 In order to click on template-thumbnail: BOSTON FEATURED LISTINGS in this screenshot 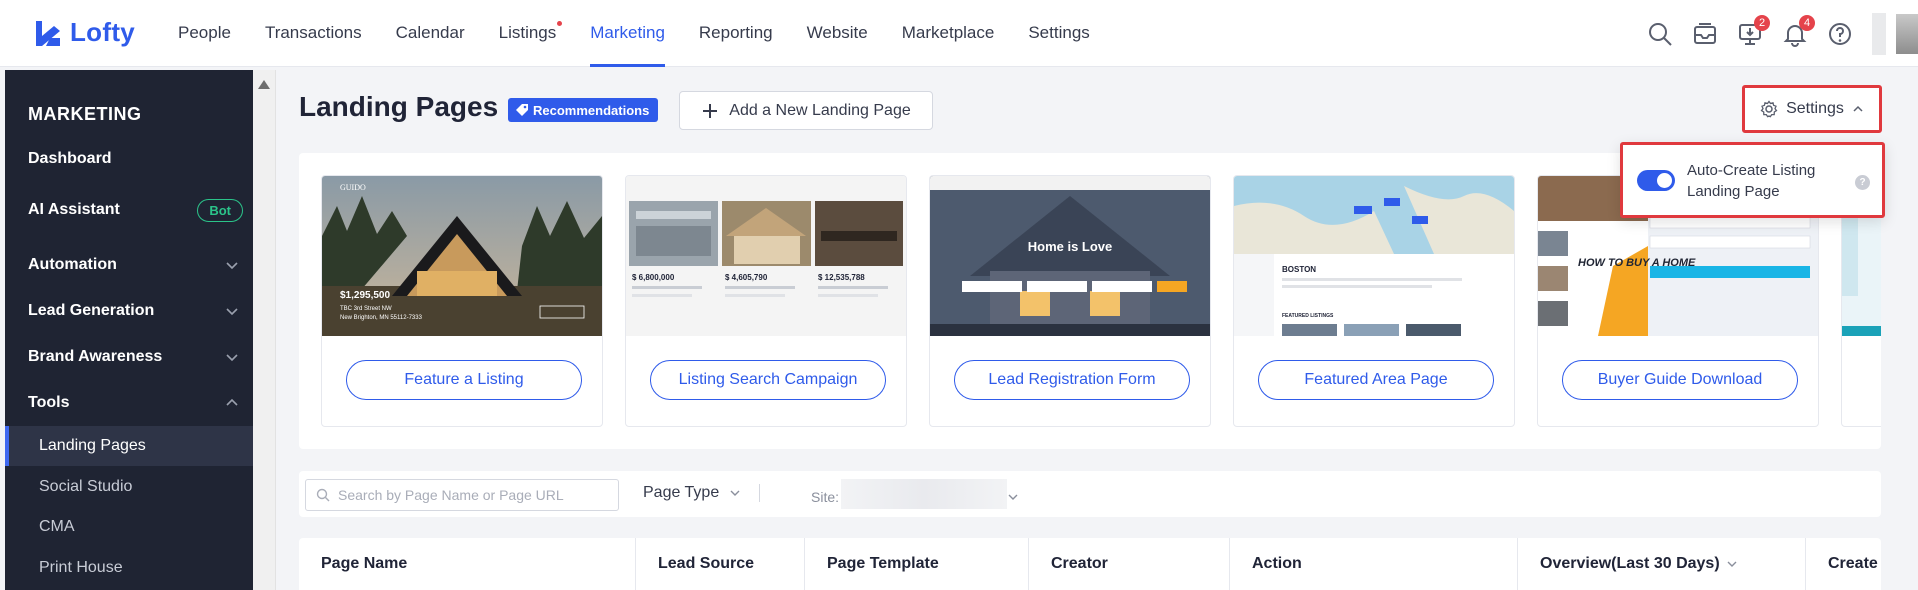, I will do `click(1374, 256)`.